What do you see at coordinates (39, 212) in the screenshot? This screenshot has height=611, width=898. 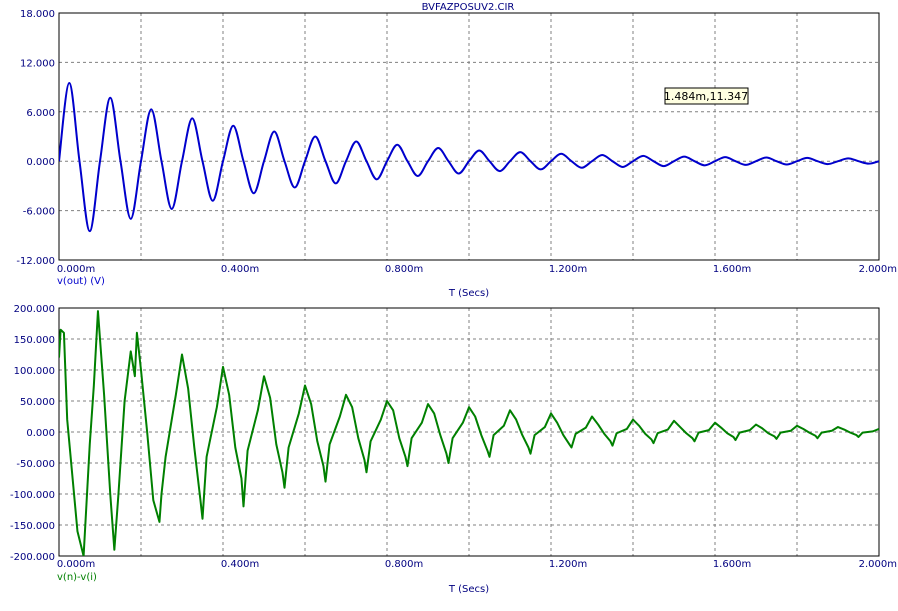 I see `top-y-tick-label: -6.000` at bounding box center [39, 212].